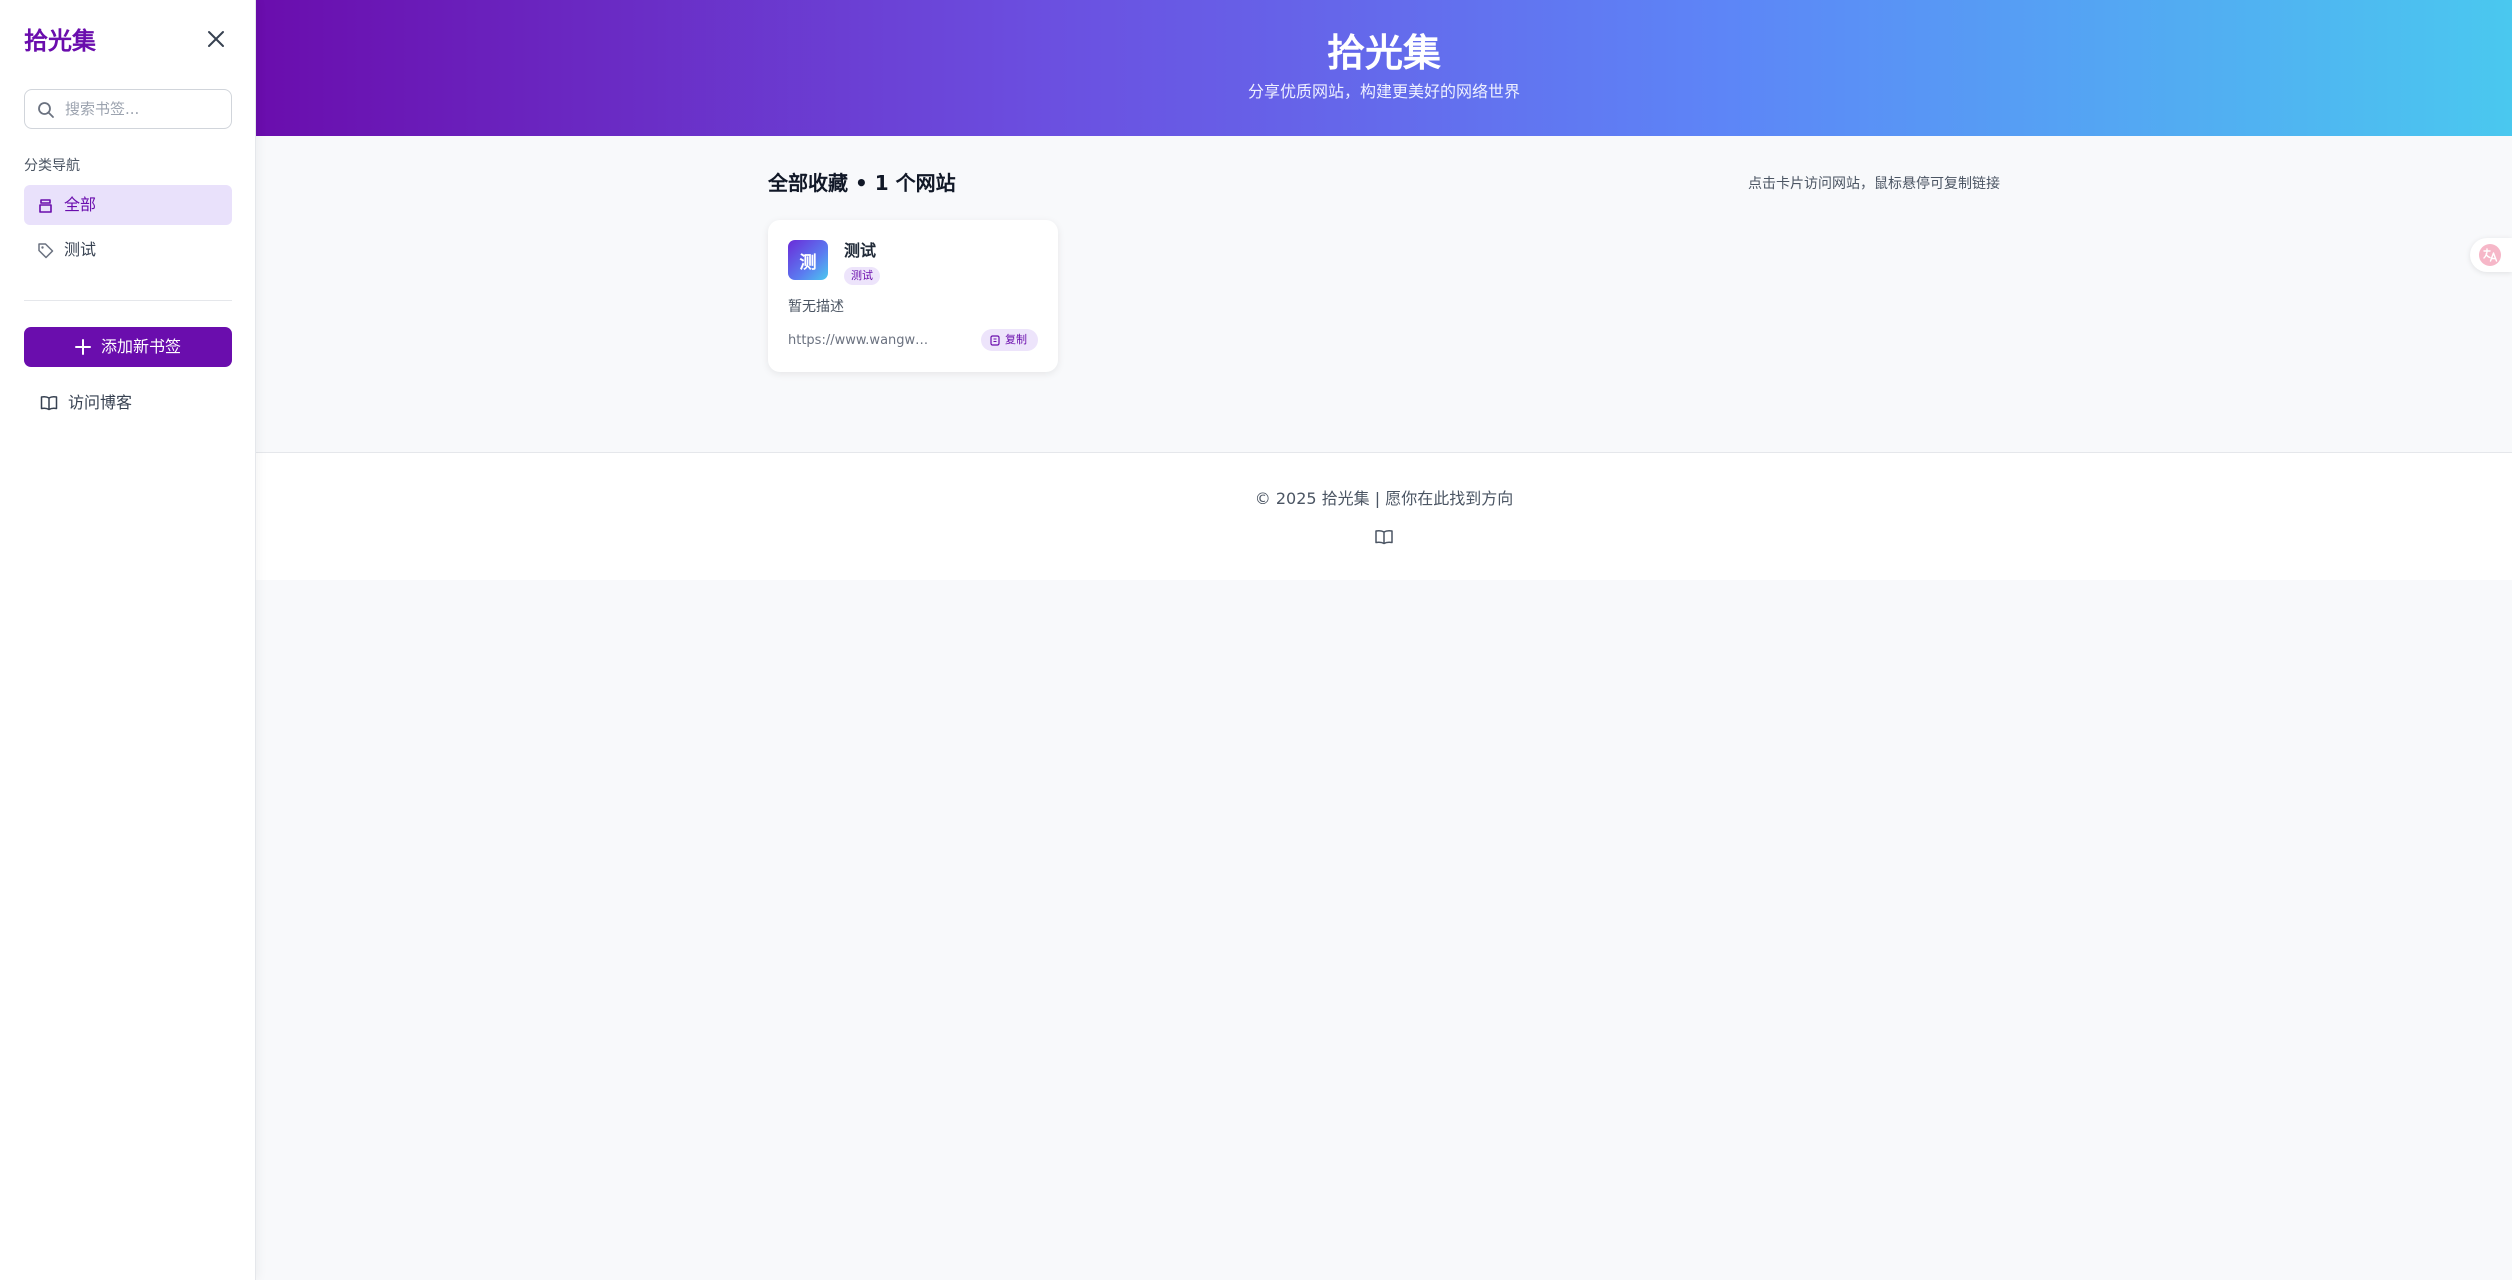  Describe the element at coordinates (80, 204) in the screenshot. I see `sidebar-item-label: 全部` at that location.